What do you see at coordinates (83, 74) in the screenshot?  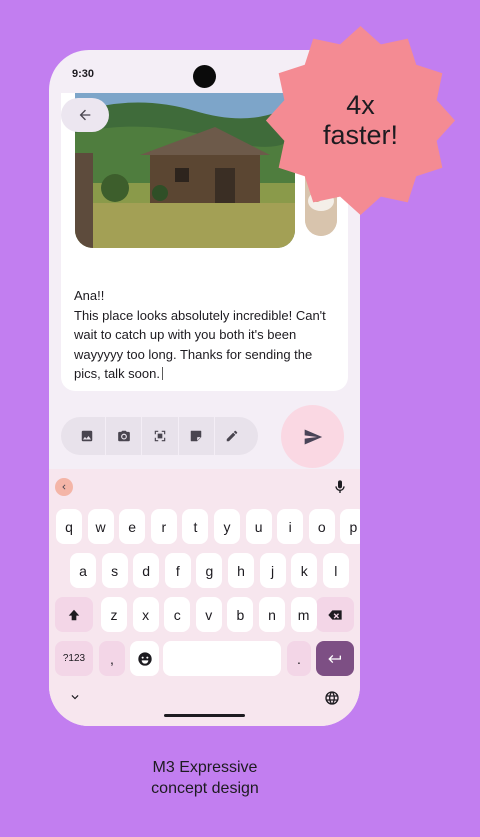 I see `status-time: 9:30` at bounding box center [83, 74].